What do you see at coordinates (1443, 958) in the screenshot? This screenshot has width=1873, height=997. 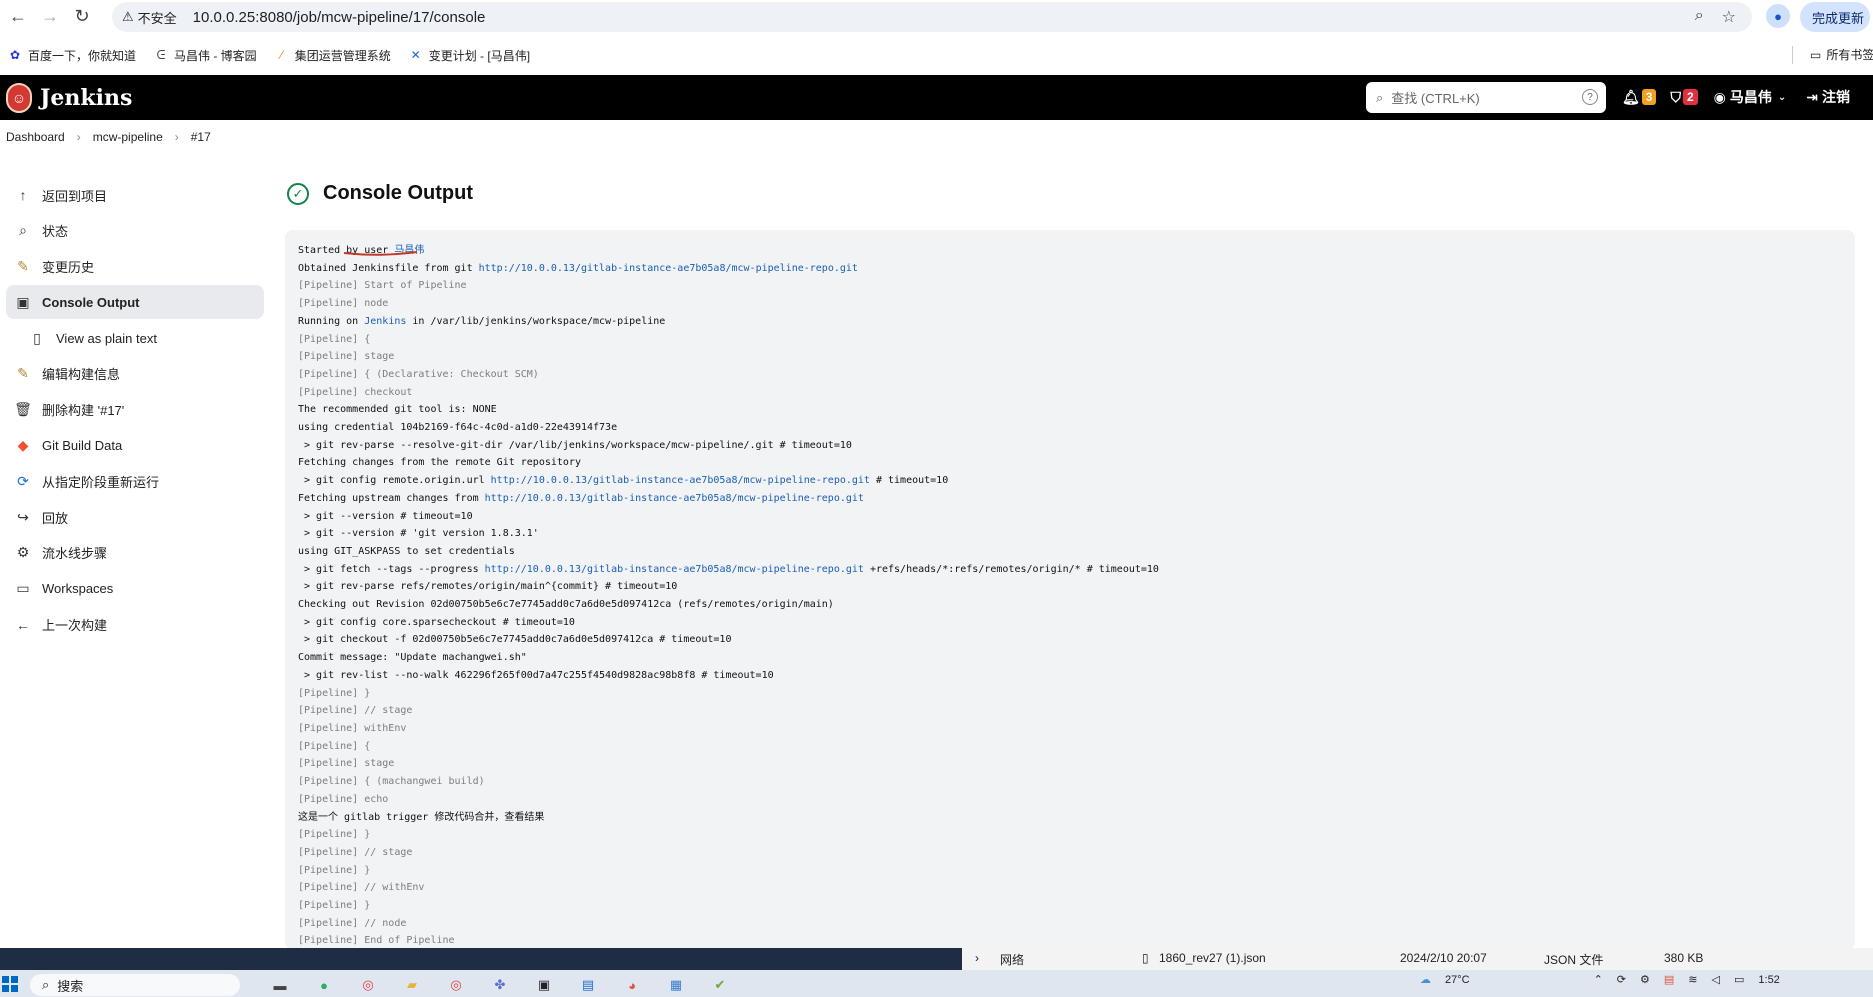 I see `file-modified: 2024/2/10 20:07` at bounding box center [1443, 958].